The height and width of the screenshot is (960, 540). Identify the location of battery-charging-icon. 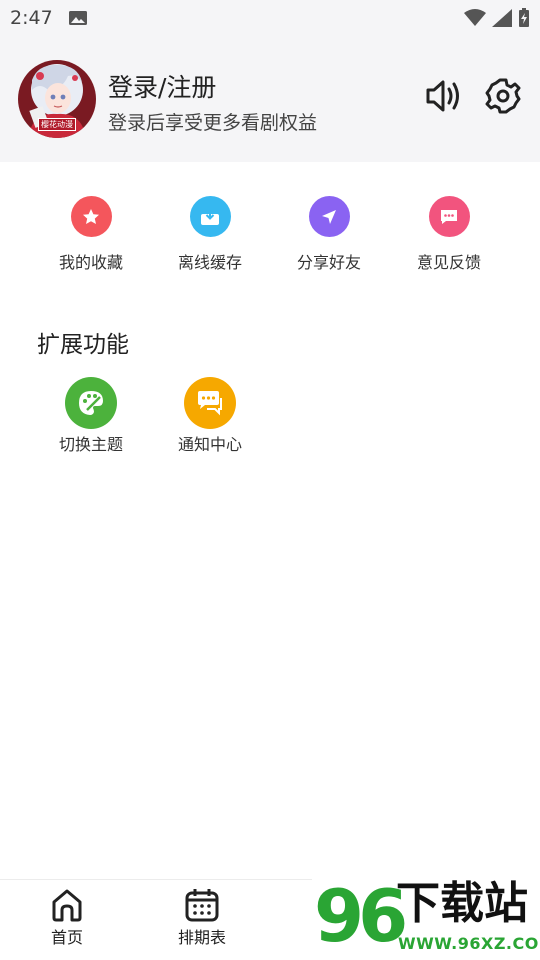
(524, 17).